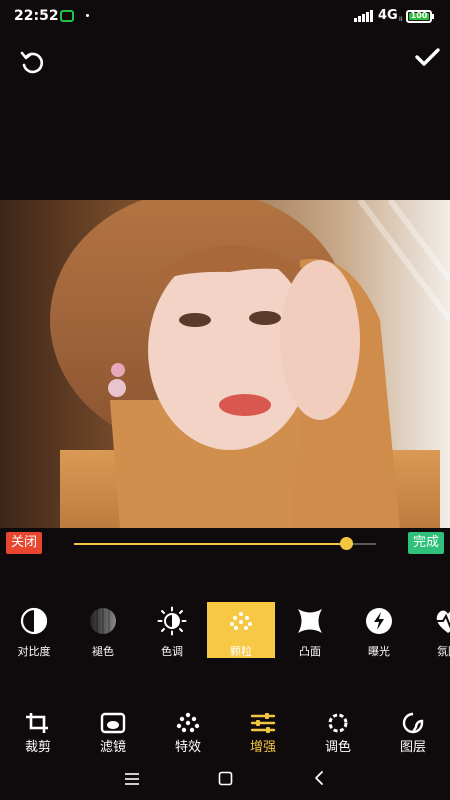 This screenshot has width=450, height=800. What do you see at coordinates (187, 747) in the screenshot?
I see `nav-label: 特效` at bounding box center [187, 747].